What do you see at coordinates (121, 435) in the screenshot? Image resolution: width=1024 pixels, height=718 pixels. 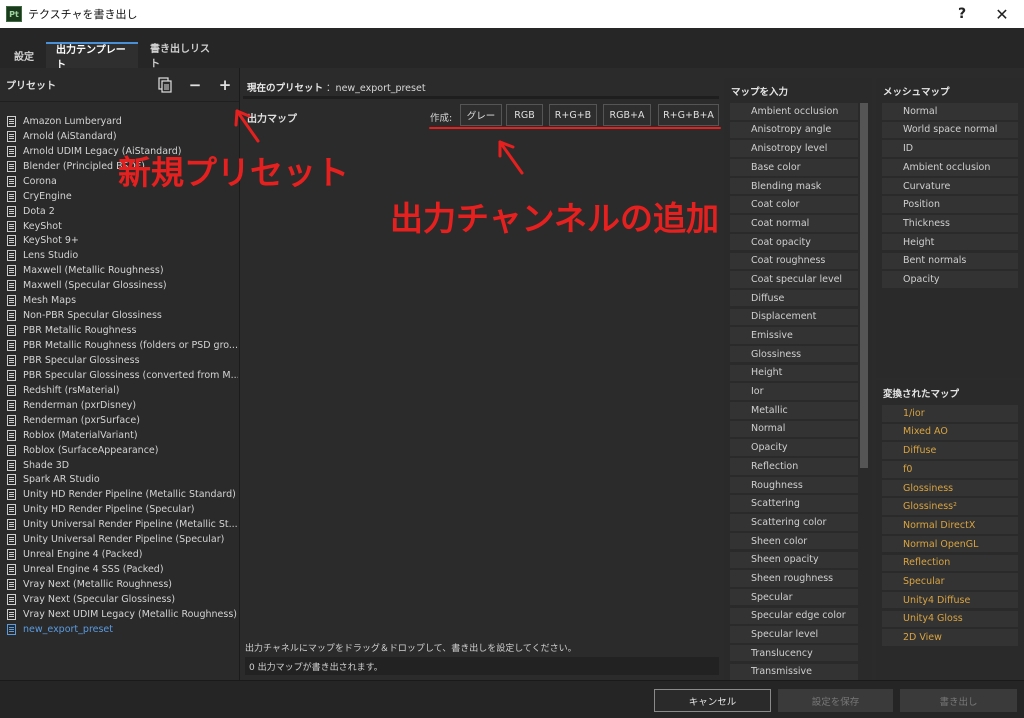 I see `preset-item: Roblox (MaterialVariant)` at bounding box center [121, 435].